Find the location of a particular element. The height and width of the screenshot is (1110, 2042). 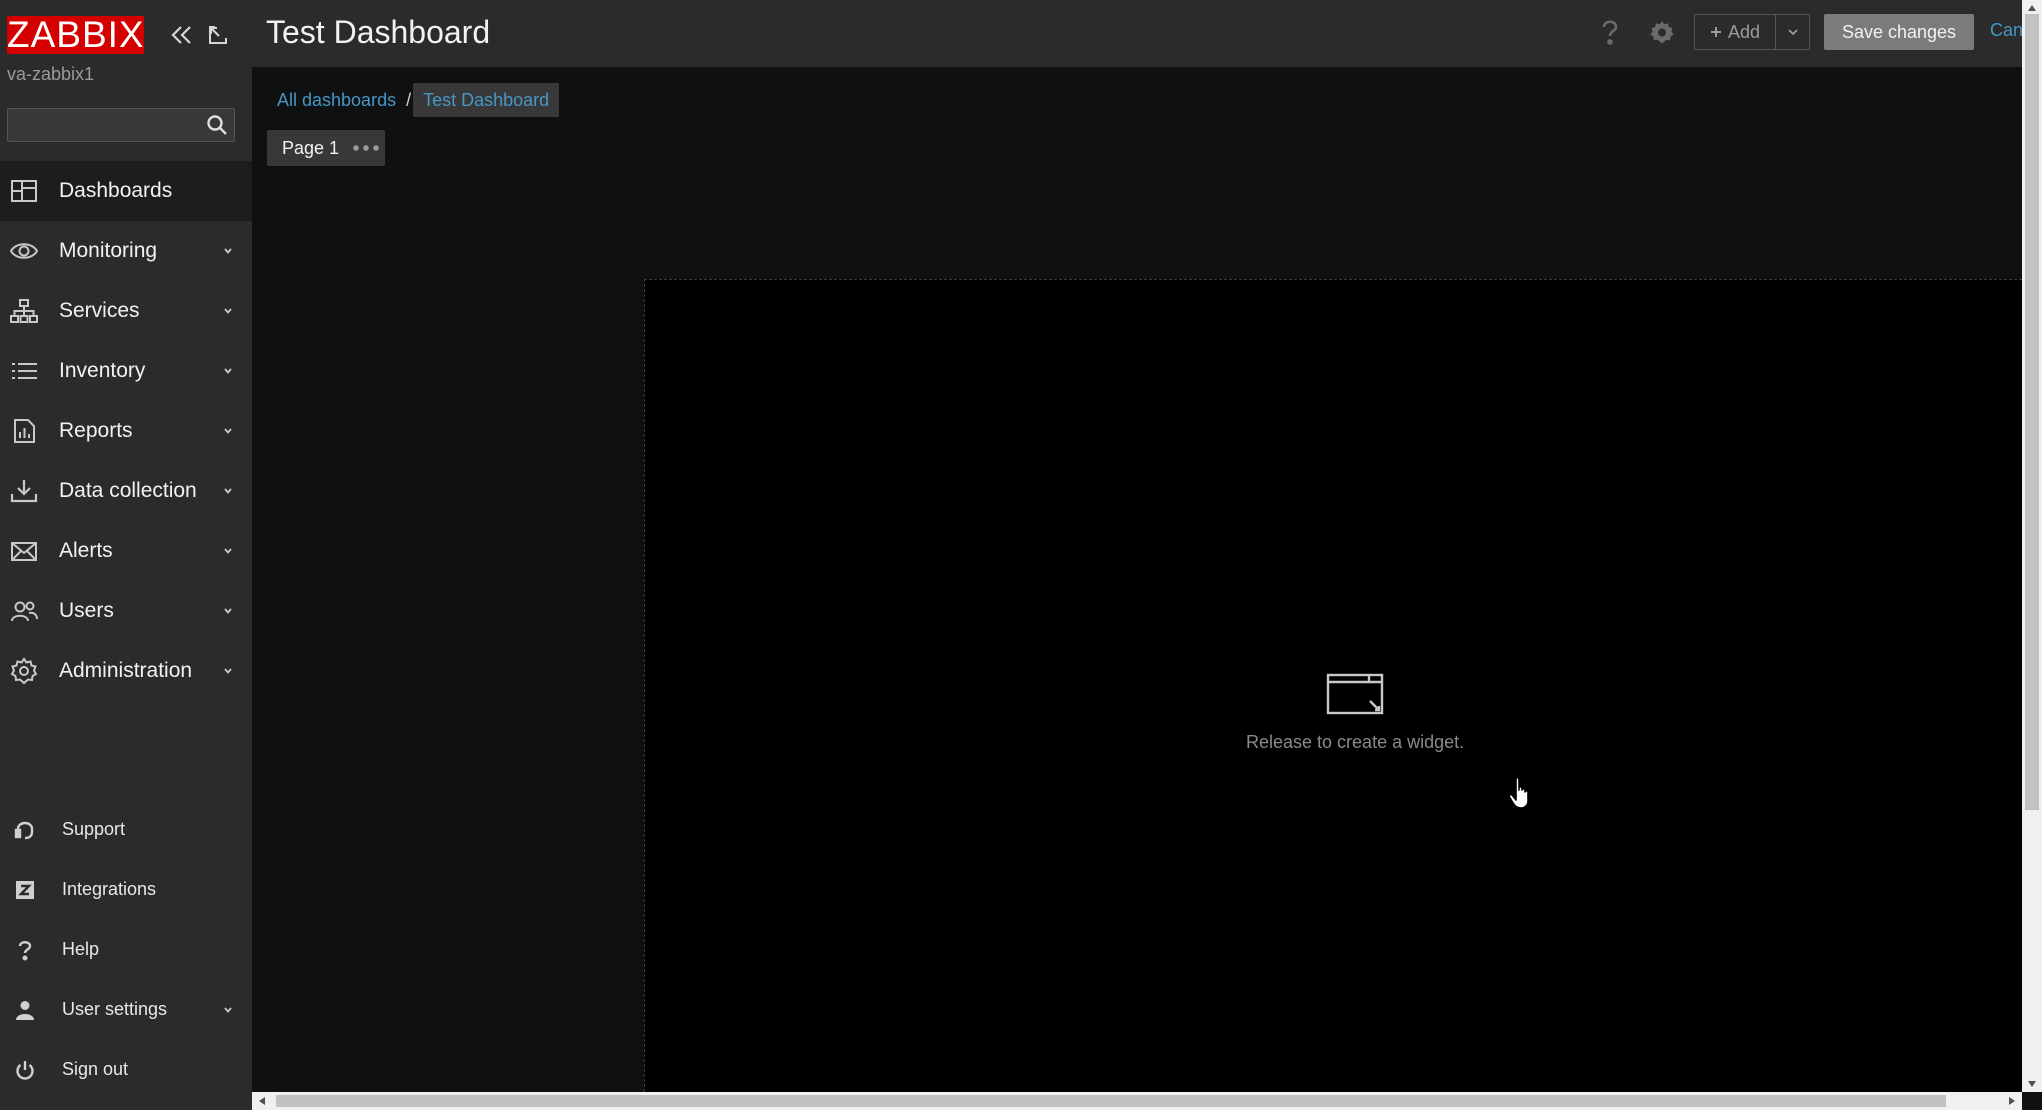

menu-label: User settings is located at coordinates (115, 1009).